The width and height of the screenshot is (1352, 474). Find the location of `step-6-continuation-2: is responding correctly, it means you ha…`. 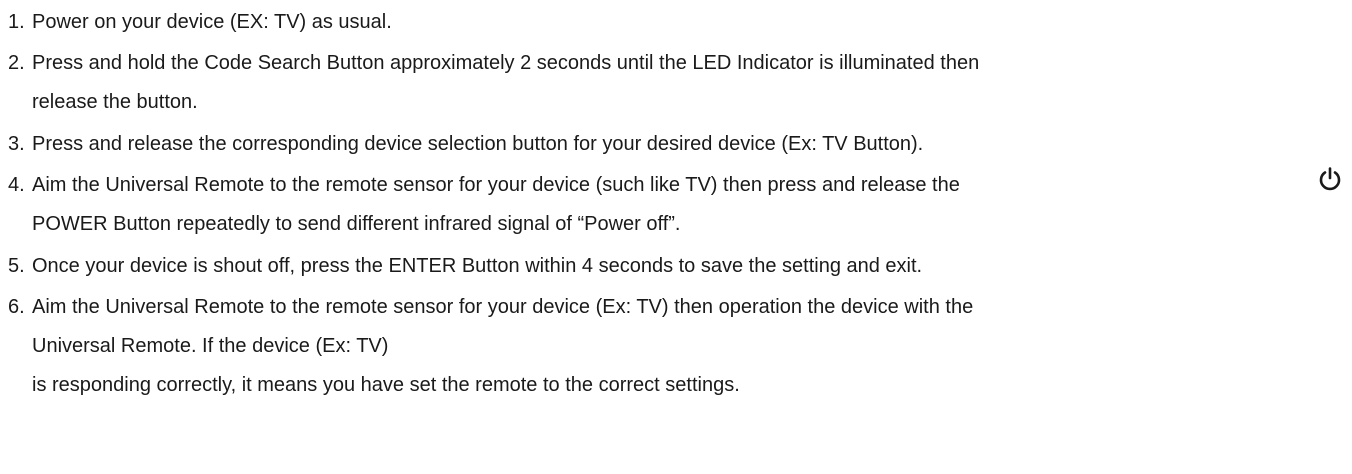

step-6-continuation-2: is responding correctly, it means you ha… is located at coordinates (386, 385).